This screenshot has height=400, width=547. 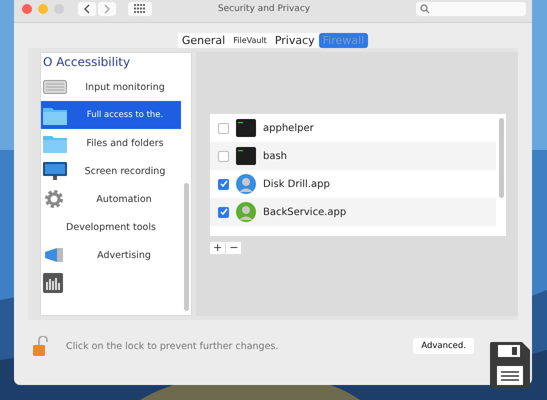 I want to click on tab: General, so click(x=204, y=40).